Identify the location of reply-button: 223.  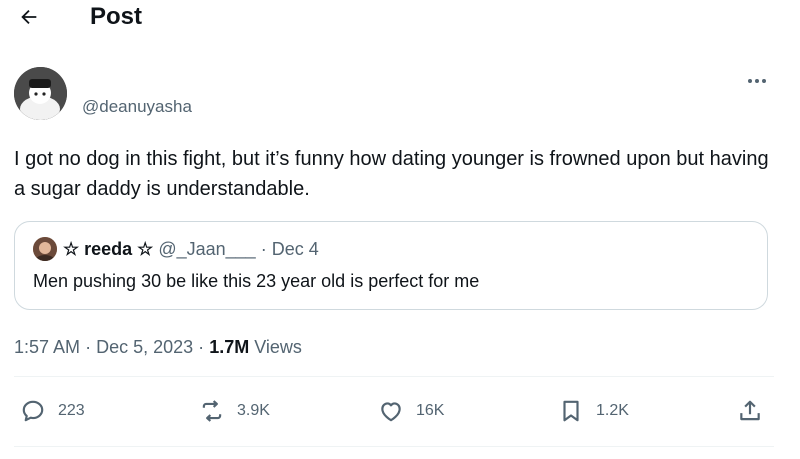
(52, 411).